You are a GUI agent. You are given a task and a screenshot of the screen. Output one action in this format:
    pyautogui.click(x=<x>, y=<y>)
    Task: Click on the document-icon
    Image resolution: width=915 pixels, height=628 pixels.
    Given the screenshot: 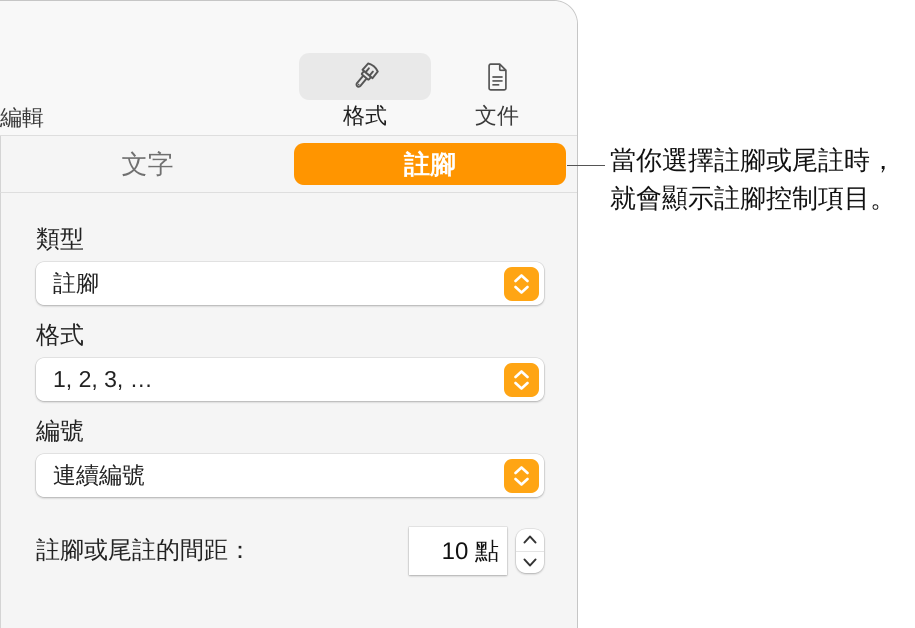 What is the action you would take?
    pyautogui.click(x=497, y=76)
    